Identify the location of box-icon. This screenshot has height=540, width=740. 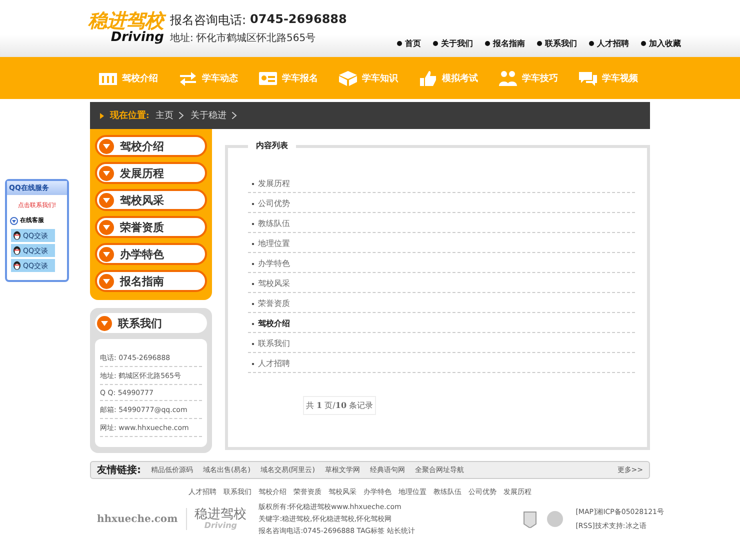
(348, 78).